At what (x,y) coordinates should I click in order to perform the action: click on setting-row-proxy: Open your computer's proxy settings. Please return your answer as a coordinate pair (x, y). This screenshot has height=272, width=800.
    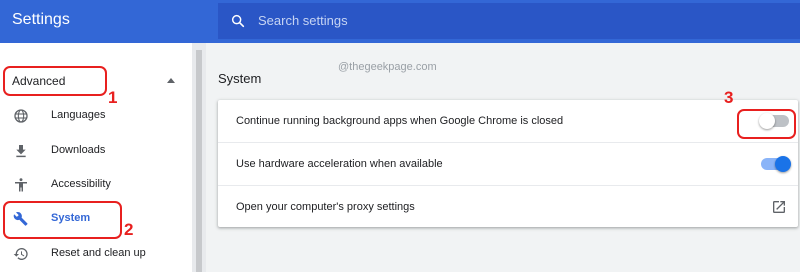
    Looking at the image, I should click on (508, 206).